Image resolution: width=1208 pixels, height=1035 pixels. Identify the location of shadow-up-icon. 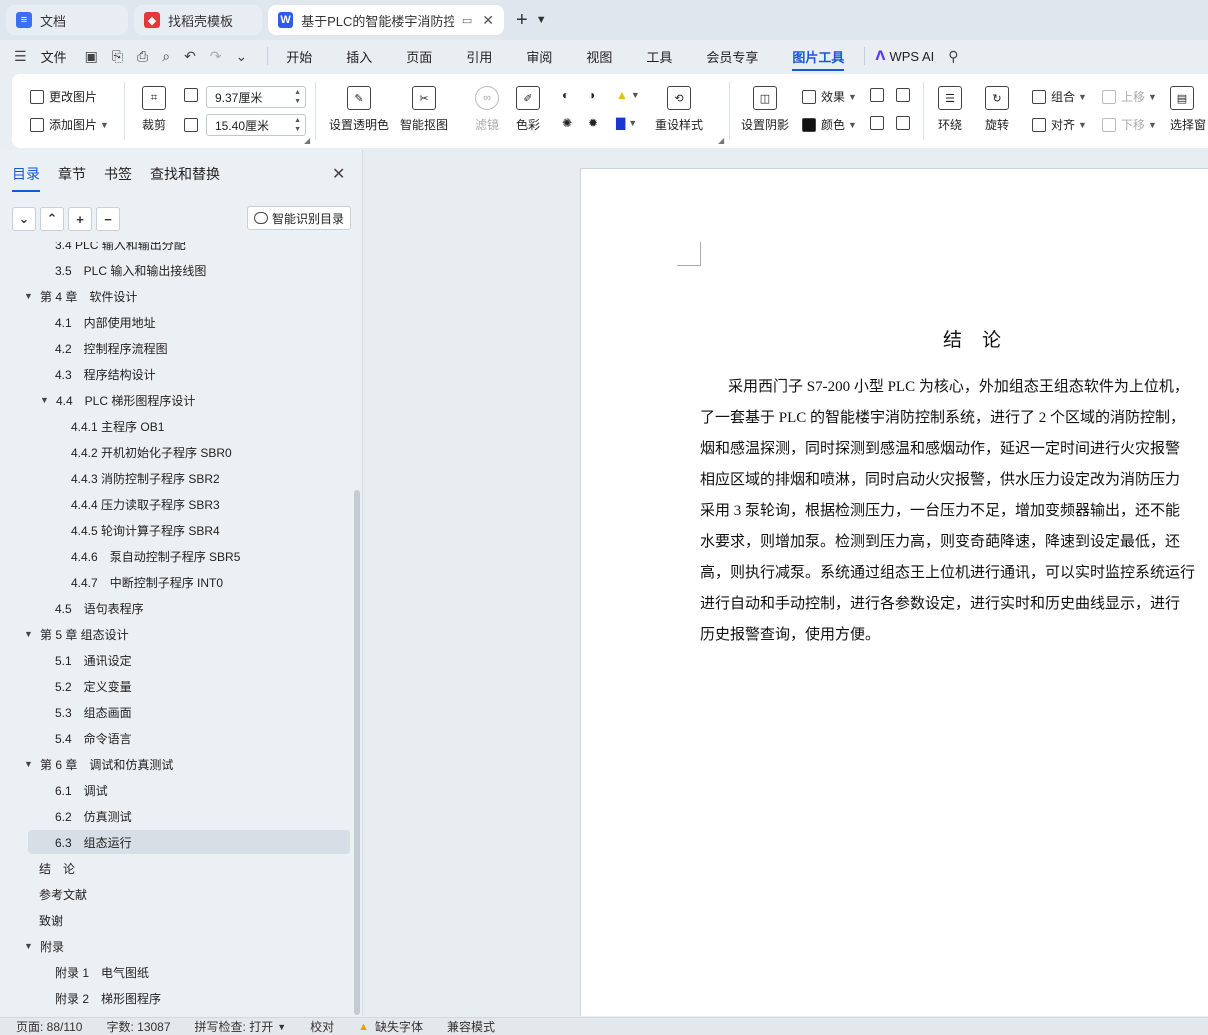
(879, 95).